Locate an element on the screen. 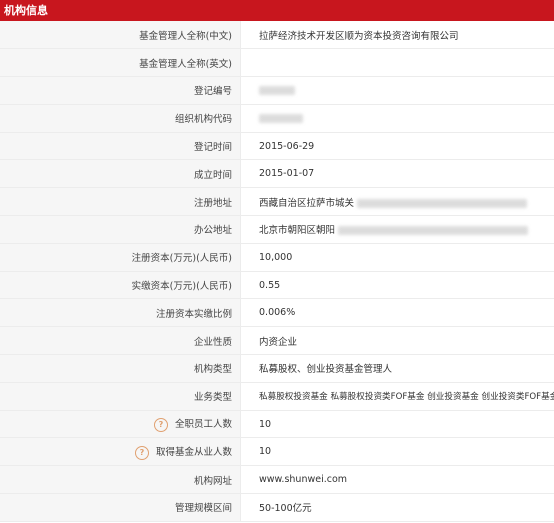  table-row: 实缴资本(万元)(人民币) 0.55 is located at coordinates (277, 285).